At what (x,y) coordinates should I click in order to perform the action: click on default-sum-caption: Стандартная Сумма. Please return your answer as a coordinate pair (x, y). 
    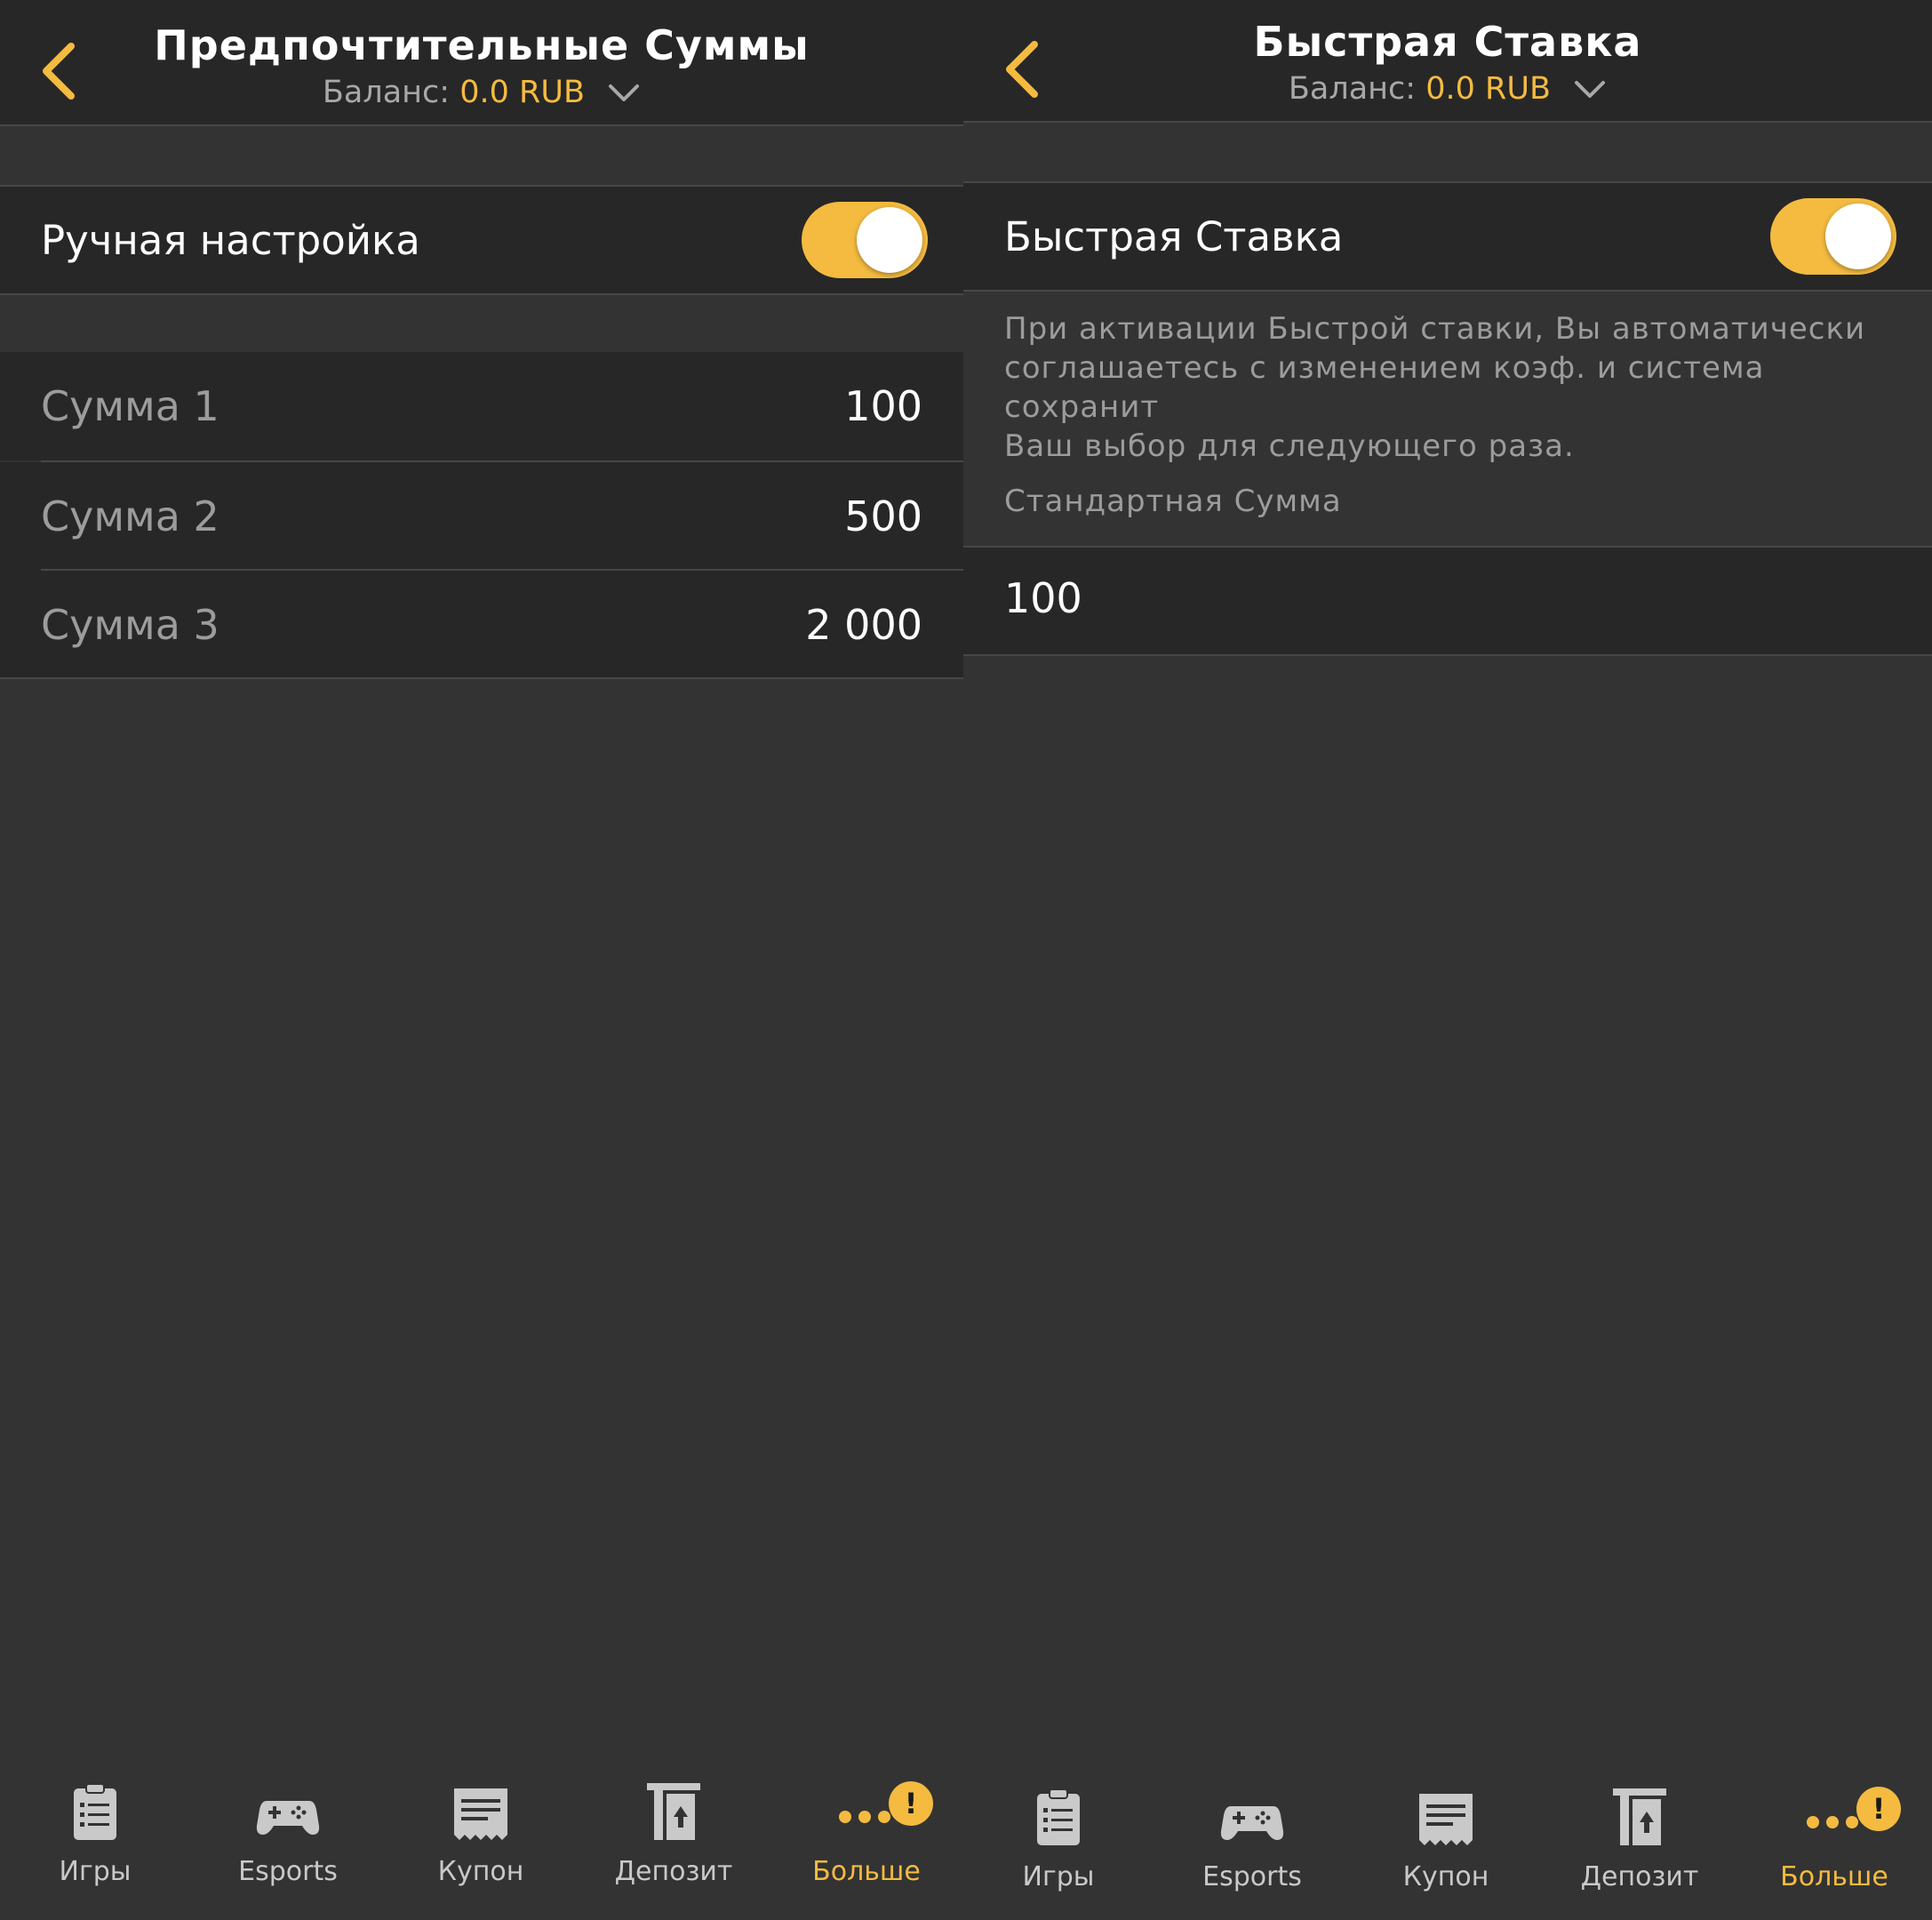
    Looking at the image, I should click on (1173, 501).